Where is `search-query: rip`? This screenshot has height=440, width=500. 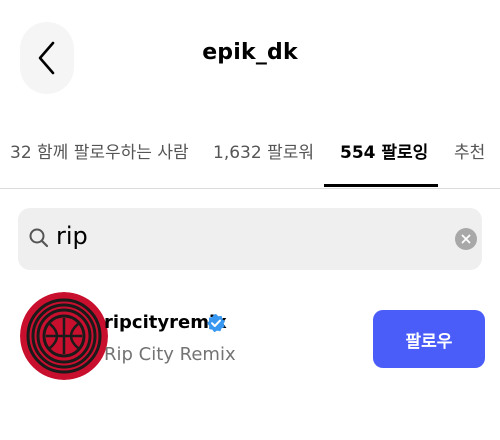 search-query: rip is located at coordinates (72, 236).